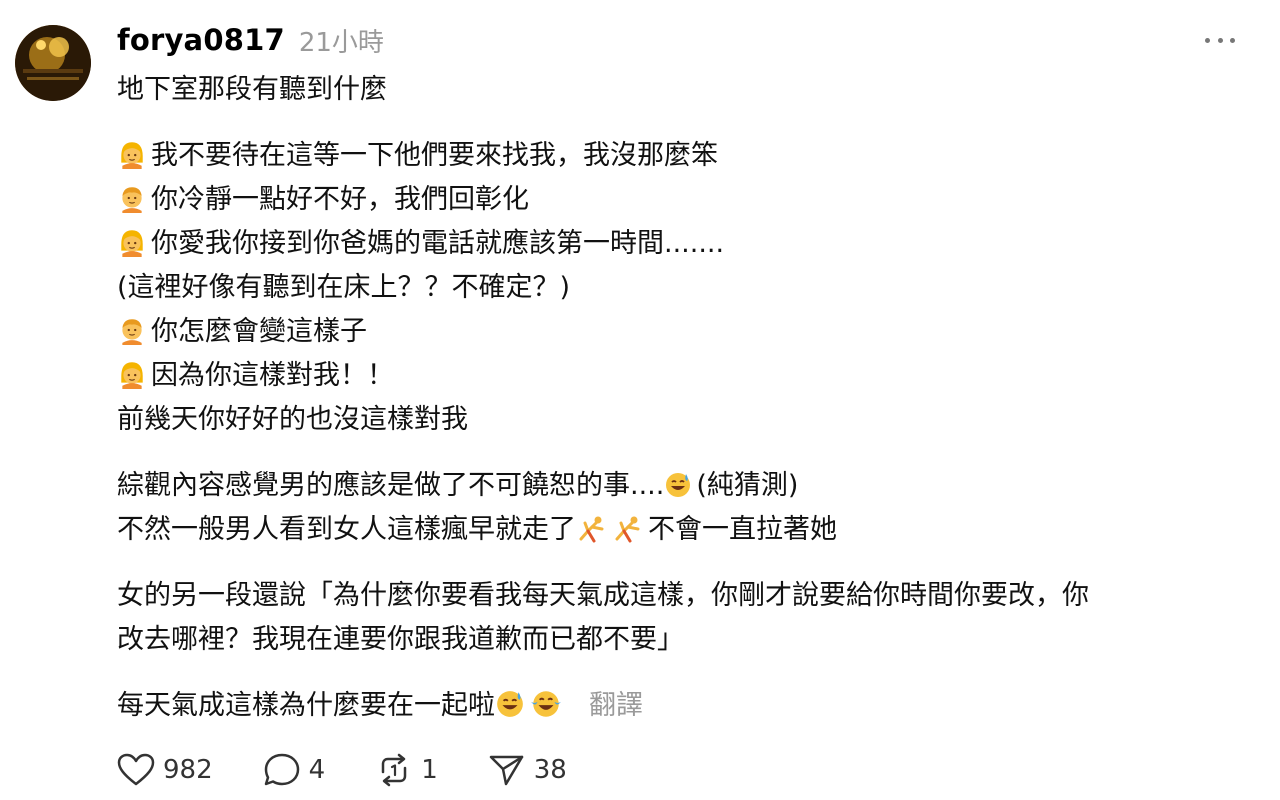 The image size is (1280, 800). I want to click on dialog-text: 因為你這樣對我！！, so click(272, 375).